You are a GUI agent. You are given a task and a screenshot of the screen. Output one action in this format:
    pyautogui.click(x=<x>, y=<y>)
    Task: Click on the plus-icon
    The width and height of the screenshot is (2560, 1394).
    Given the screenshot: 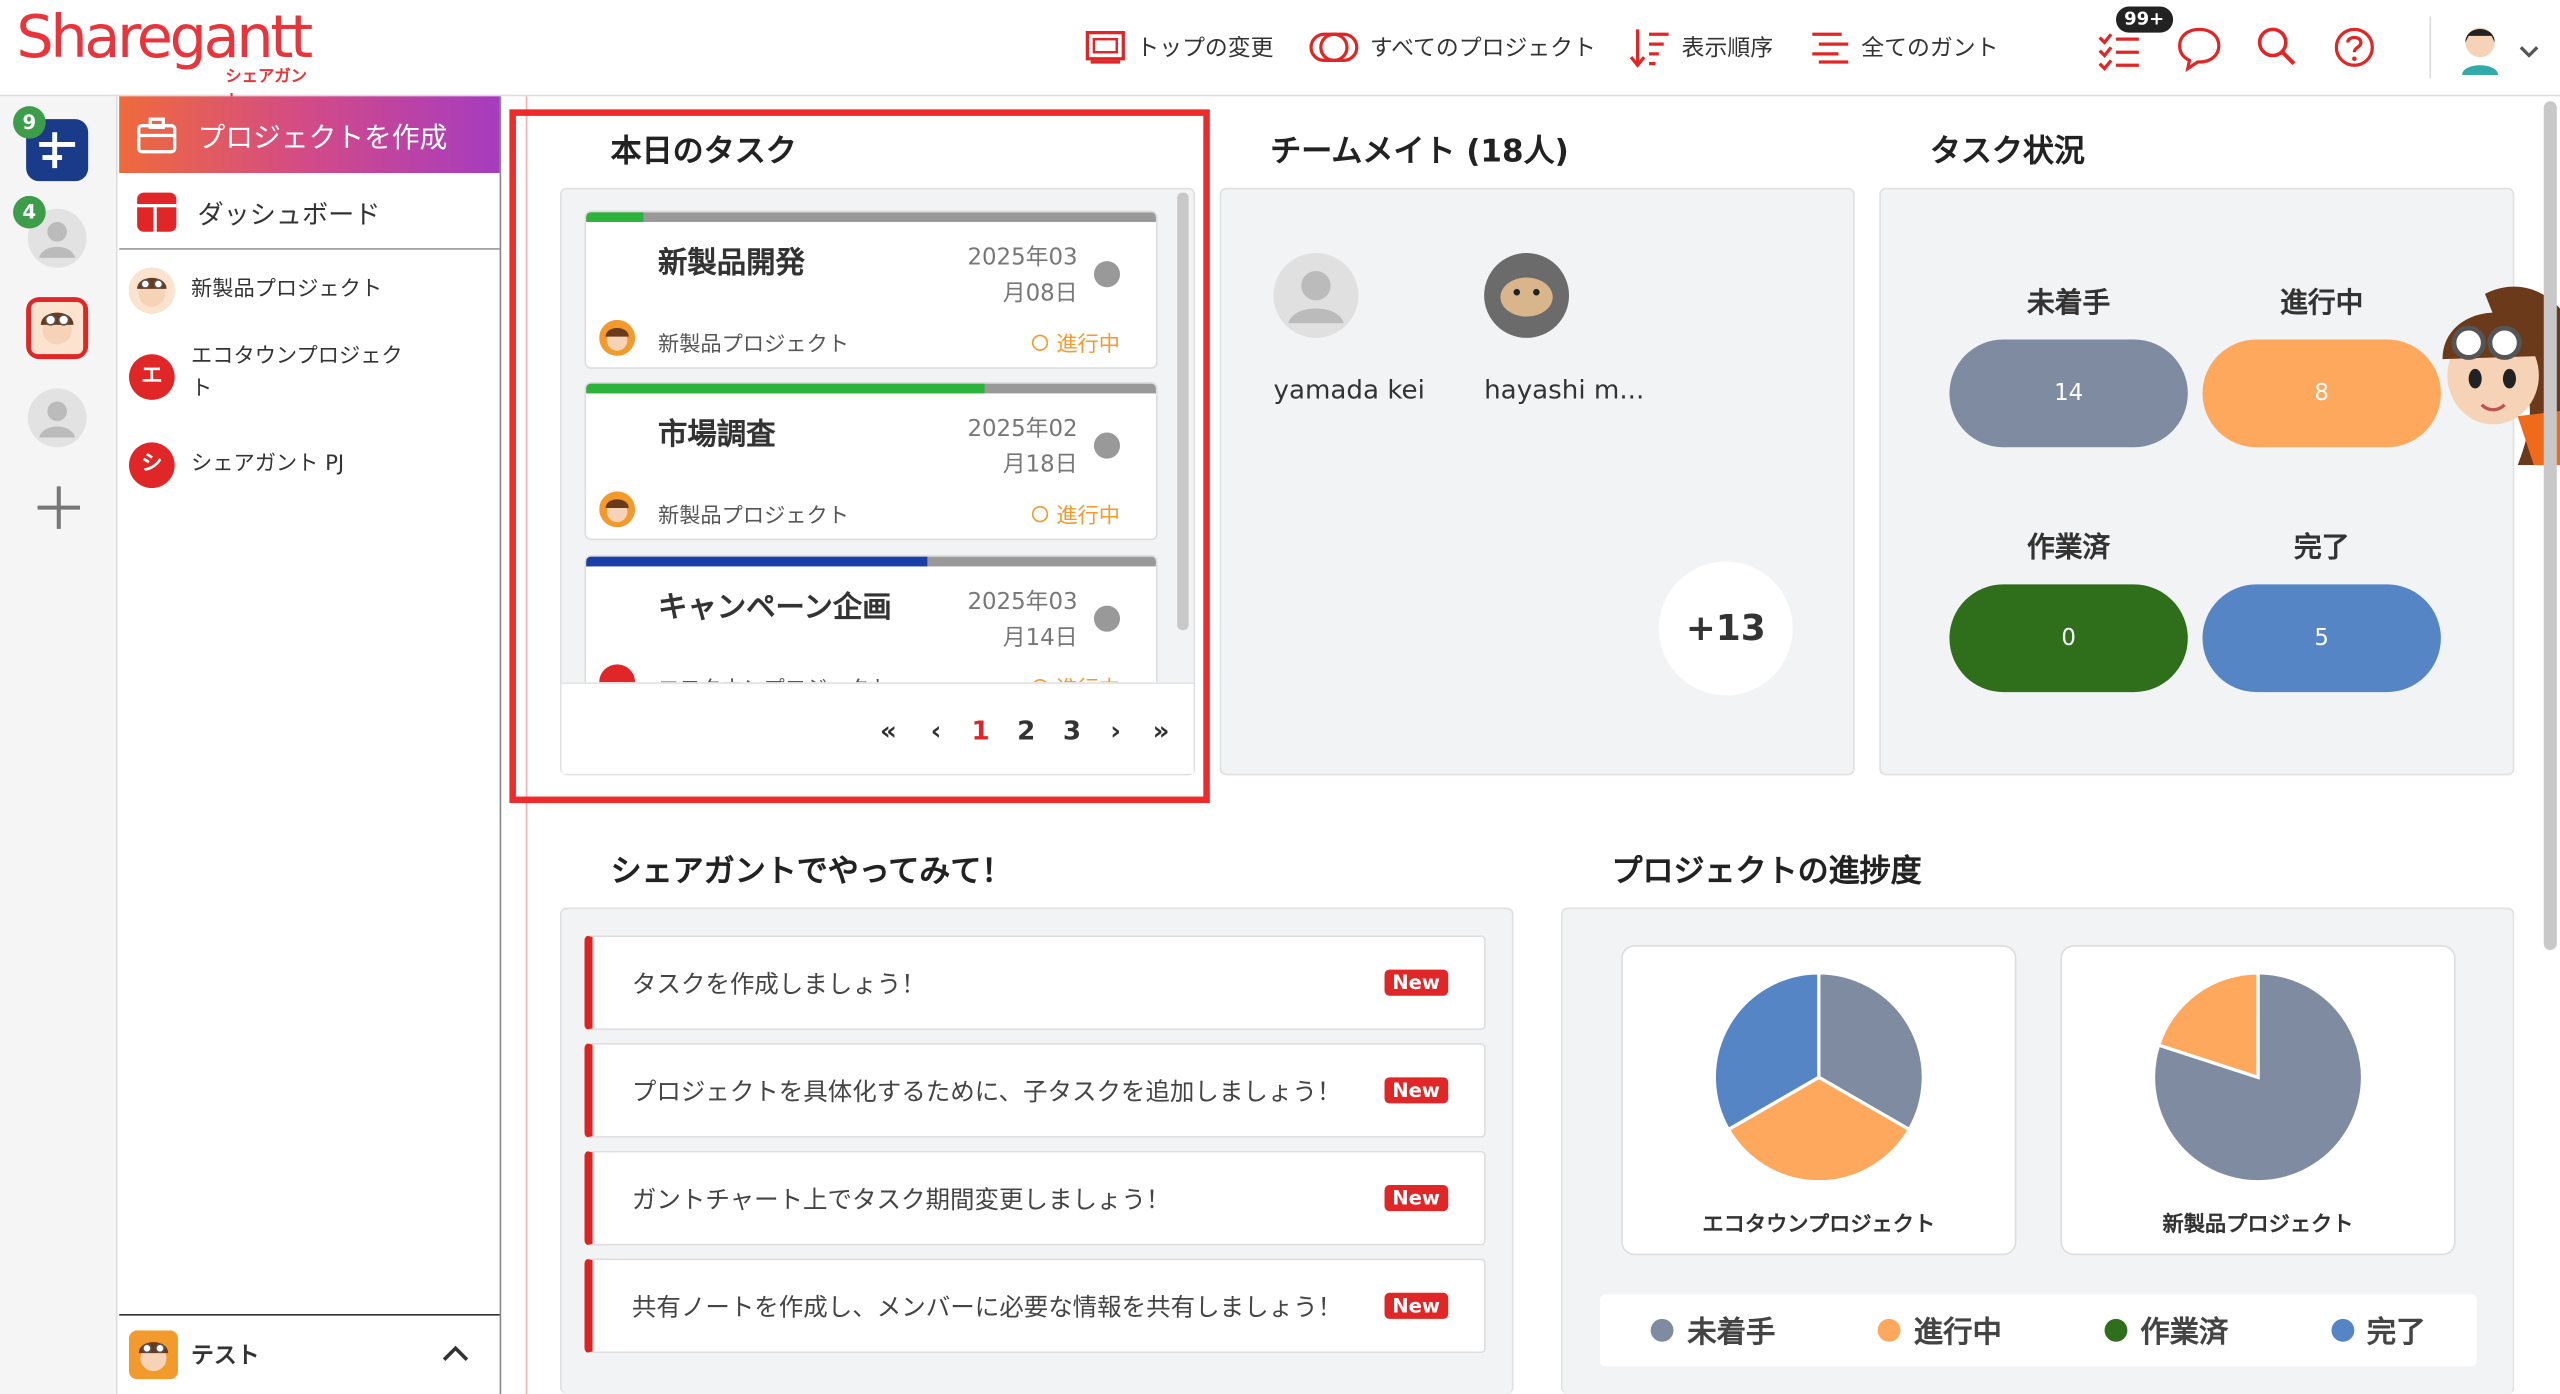 What is the action you would take?
    pyautogui.click(x=59, y=507)
    